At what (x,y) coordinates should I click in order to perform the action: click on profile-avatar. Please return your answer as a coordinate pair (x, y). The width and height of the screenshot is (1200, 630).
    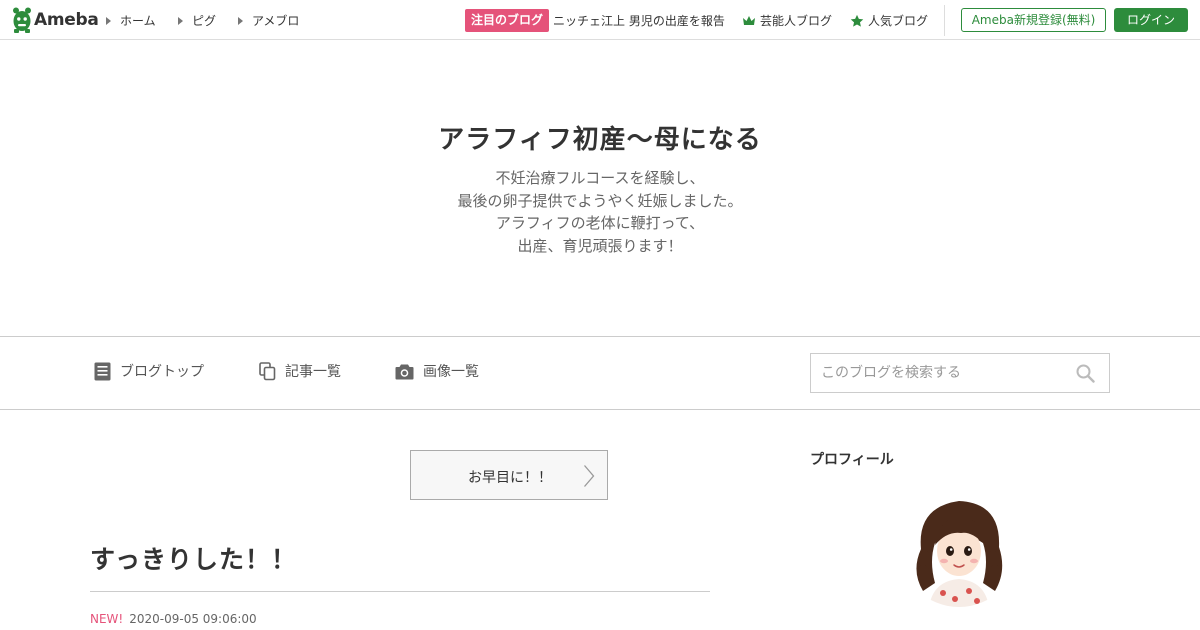
    Looking at the image, I should click on (959, 547).